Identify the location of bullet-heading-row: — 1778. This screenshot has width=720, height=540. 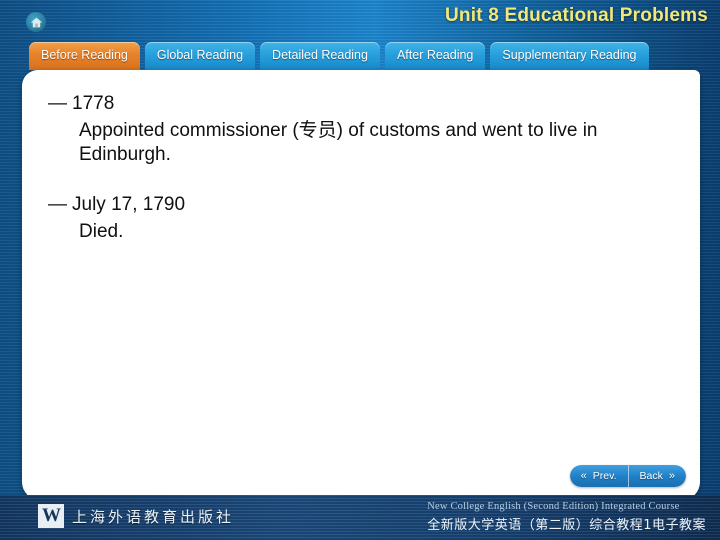
(366, 104).